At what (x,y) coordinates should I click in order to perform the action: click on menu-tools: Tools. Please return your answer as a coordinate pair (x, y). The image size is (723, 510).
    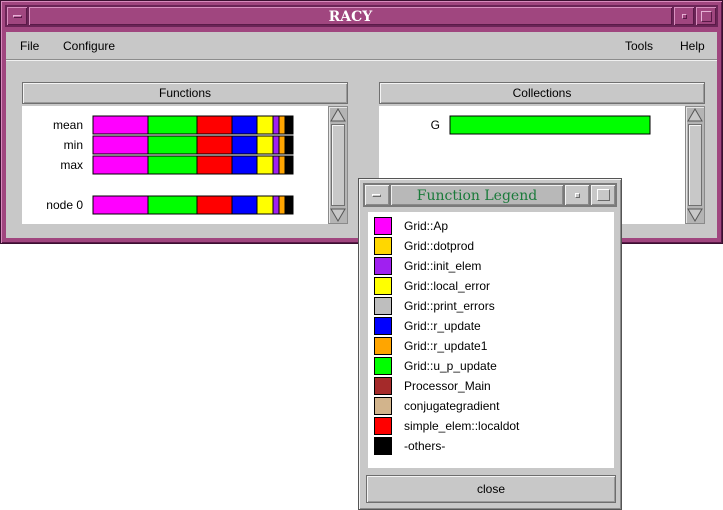
    Looking at the image, I should click on (639, 46).